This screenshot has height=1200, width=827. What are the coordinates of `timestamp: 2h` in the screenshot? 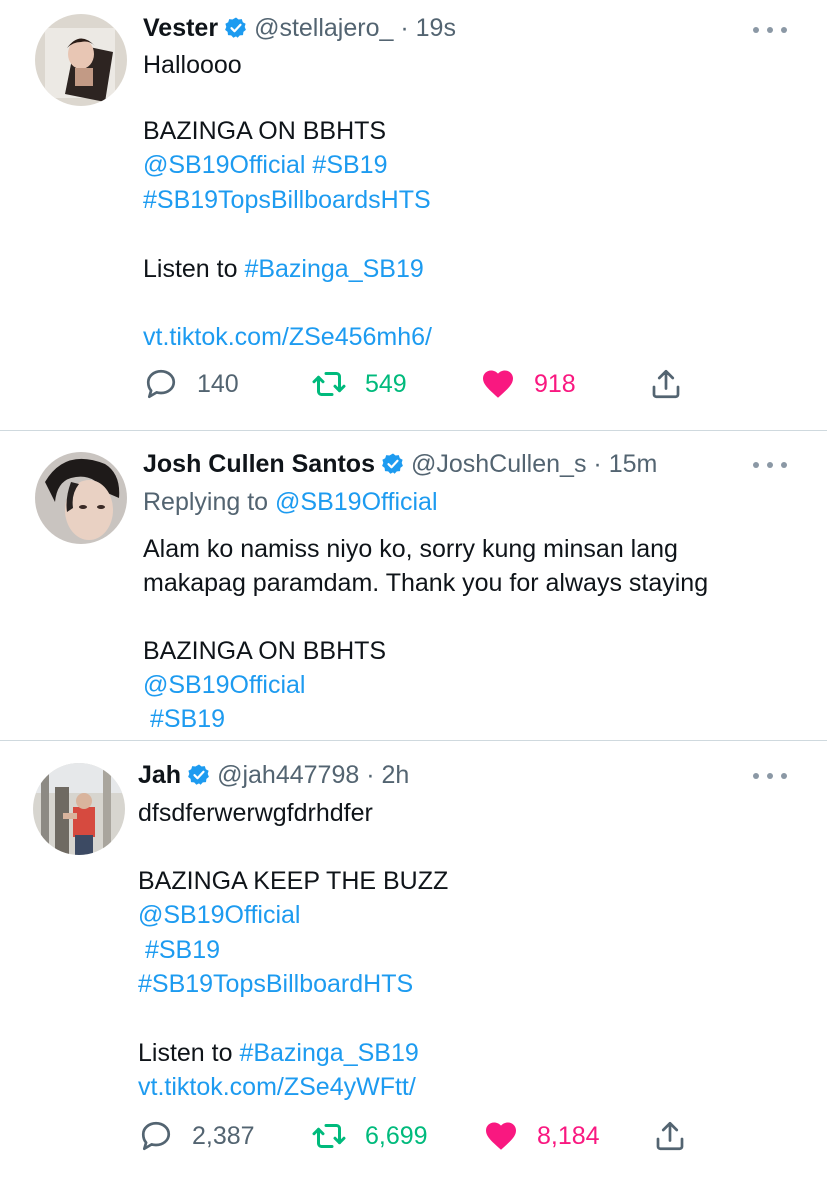 It's located at (396, 775).